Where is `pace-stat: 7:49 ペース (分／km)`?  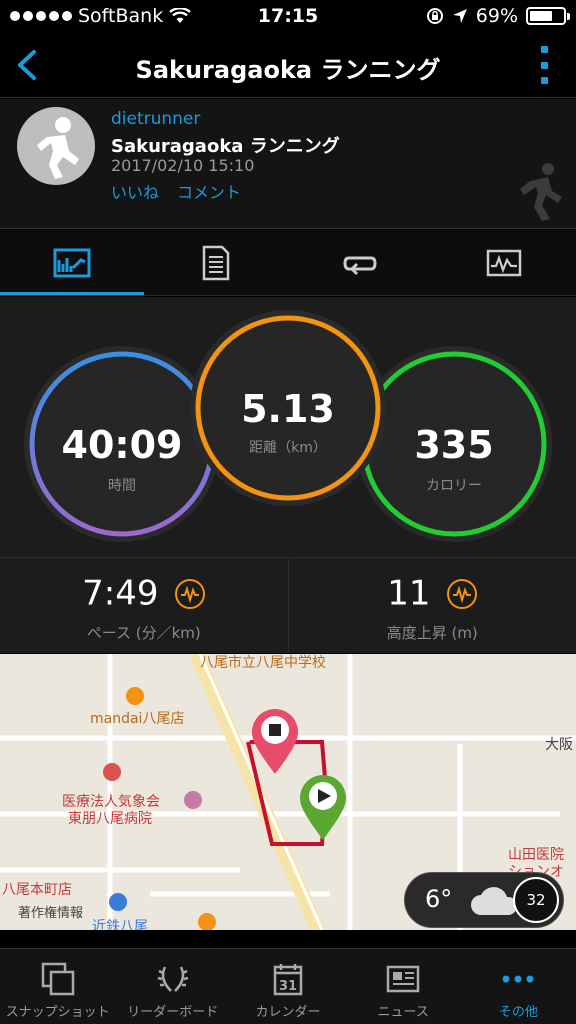 pace-stat: 7:49 ペース (分／km) is located at coordinates (144, 605).